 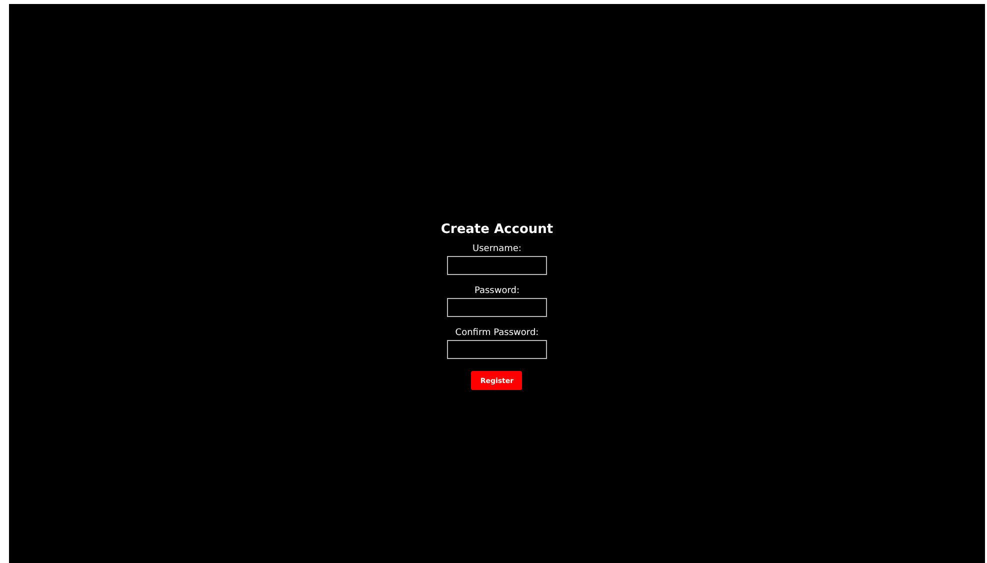 I want to click on field-label: Username:, so click(x=497, y=249).